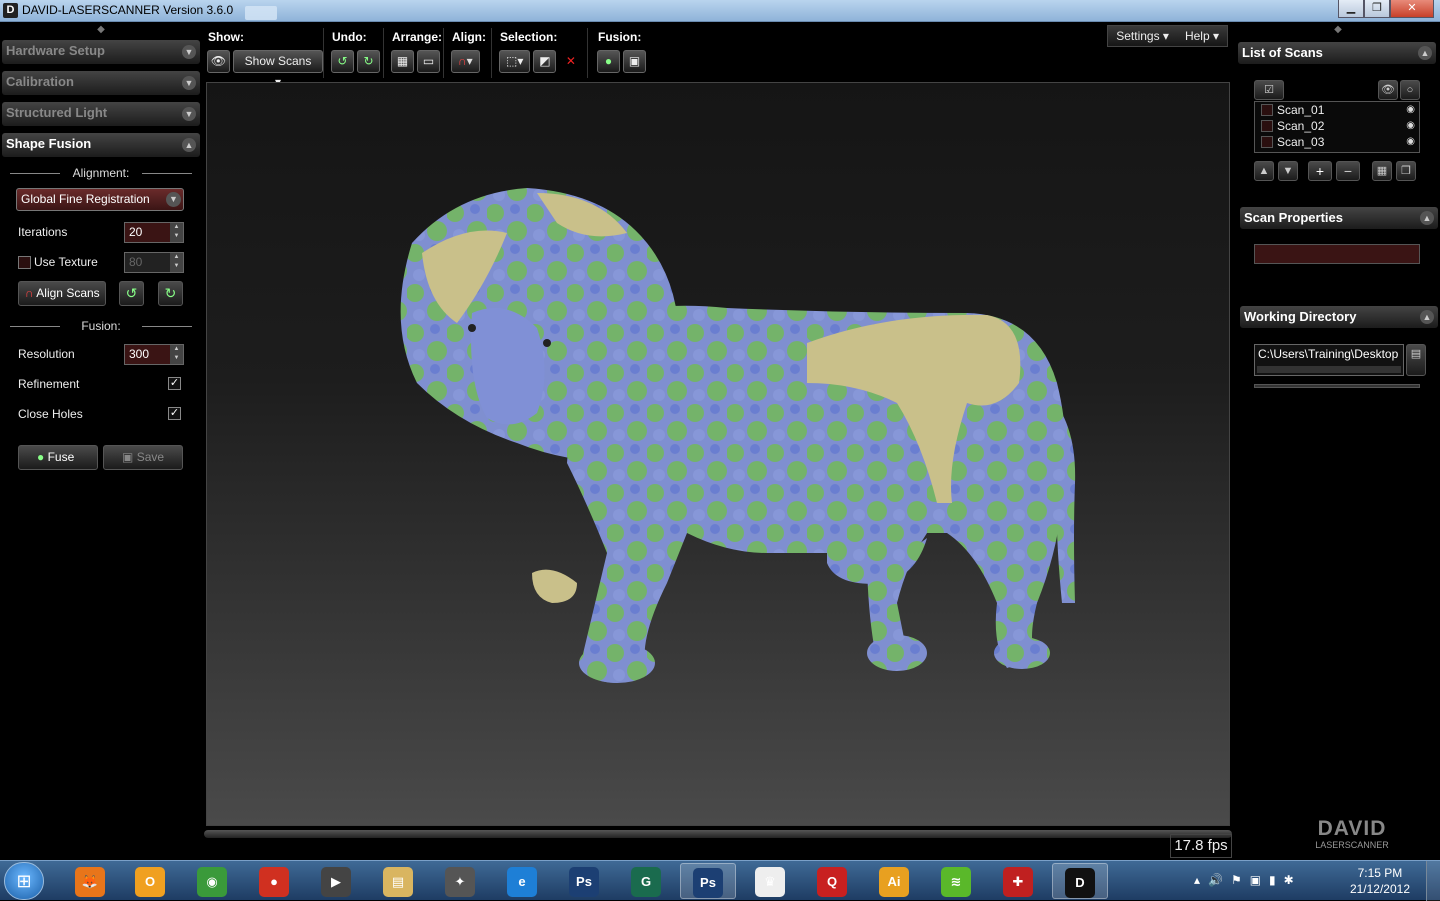 Image resolution: width=1440 pixels, height=901 pixels. Describe the element at coordinates (85, 199) in the screenshot. I see `alignment-mode-value: Global Fine Registration` at that location.